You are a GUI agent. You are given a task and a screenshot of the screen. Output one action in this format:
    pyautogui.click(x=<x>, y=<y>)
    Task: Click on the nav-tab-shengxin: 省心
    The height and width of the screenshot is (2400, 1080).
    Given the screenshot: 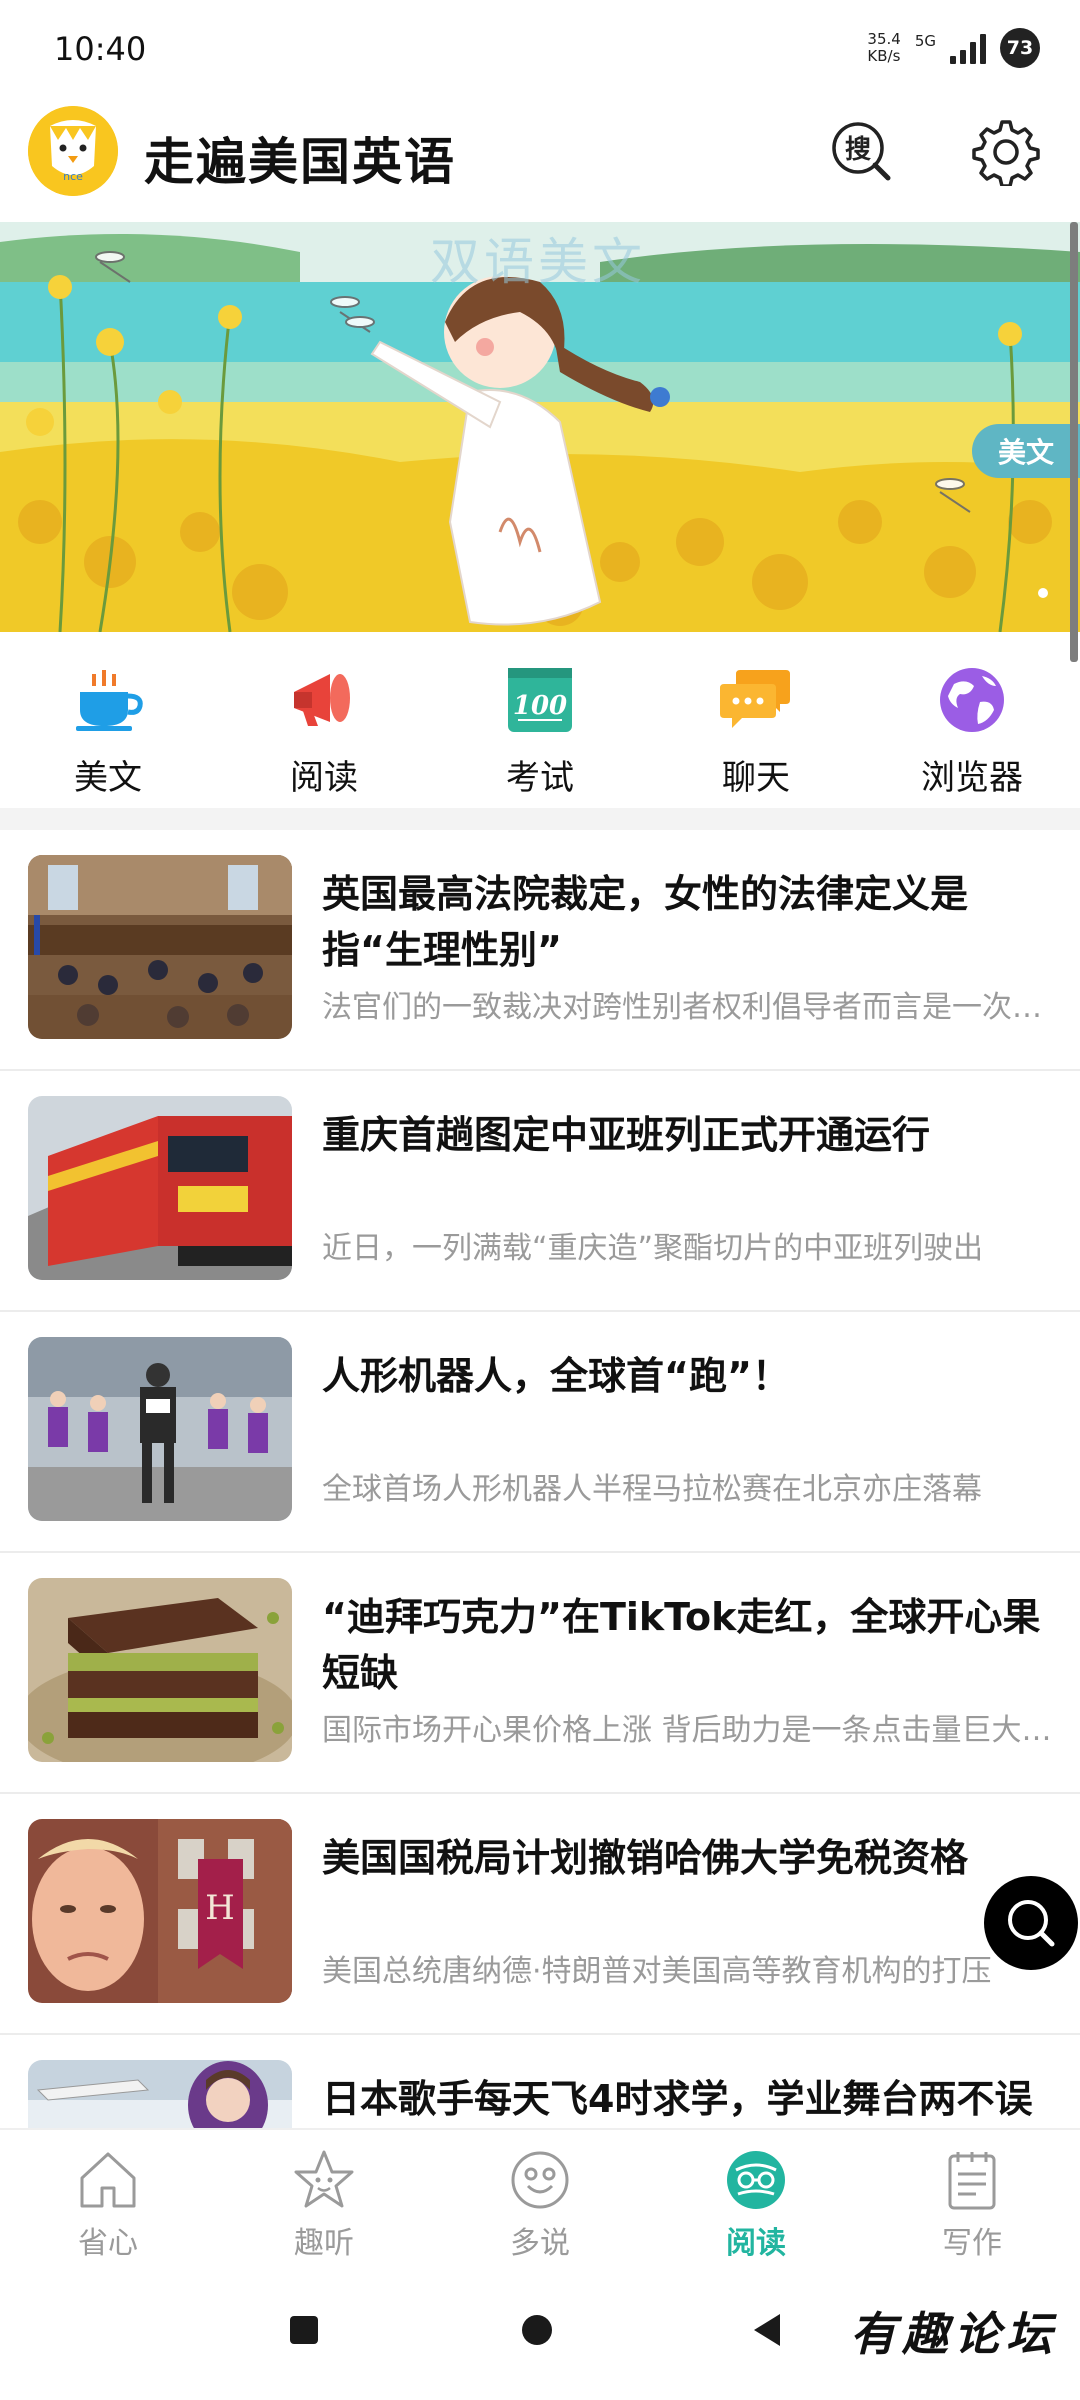 What is the action you would take?
    pyautogui.click(x=108, y=2205)
    